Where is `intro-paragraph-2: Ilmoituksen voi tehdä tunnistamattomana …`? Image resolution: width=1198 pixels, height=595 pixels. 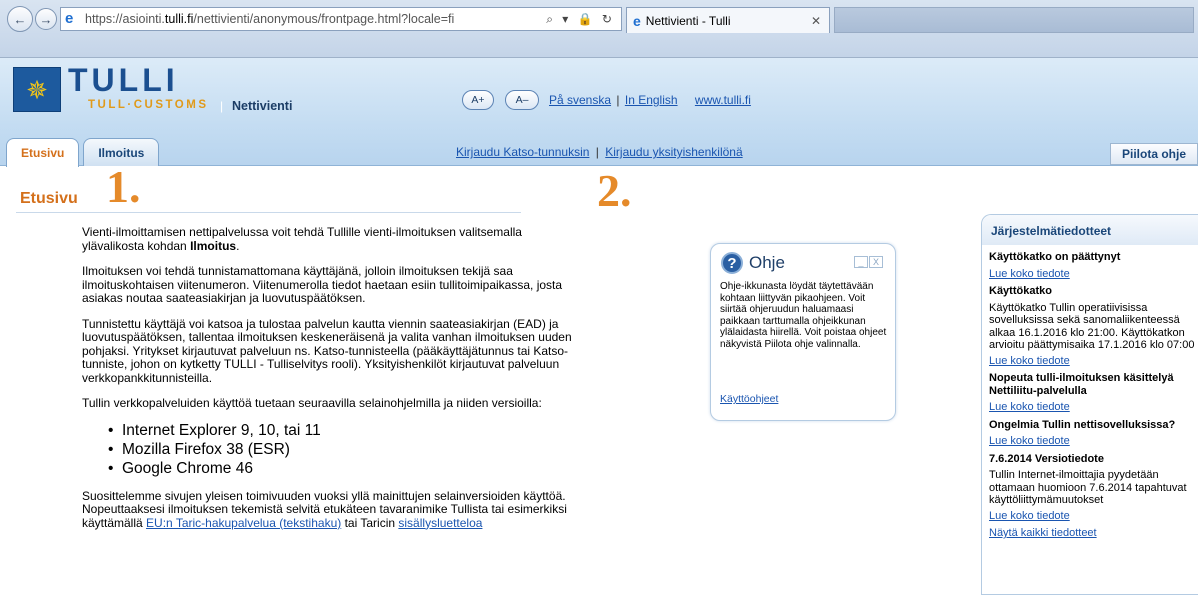 intro-paragraph-2: Ilmoituksen voi tehdä tunnistamattomana … is located at coordinates (322, 284).